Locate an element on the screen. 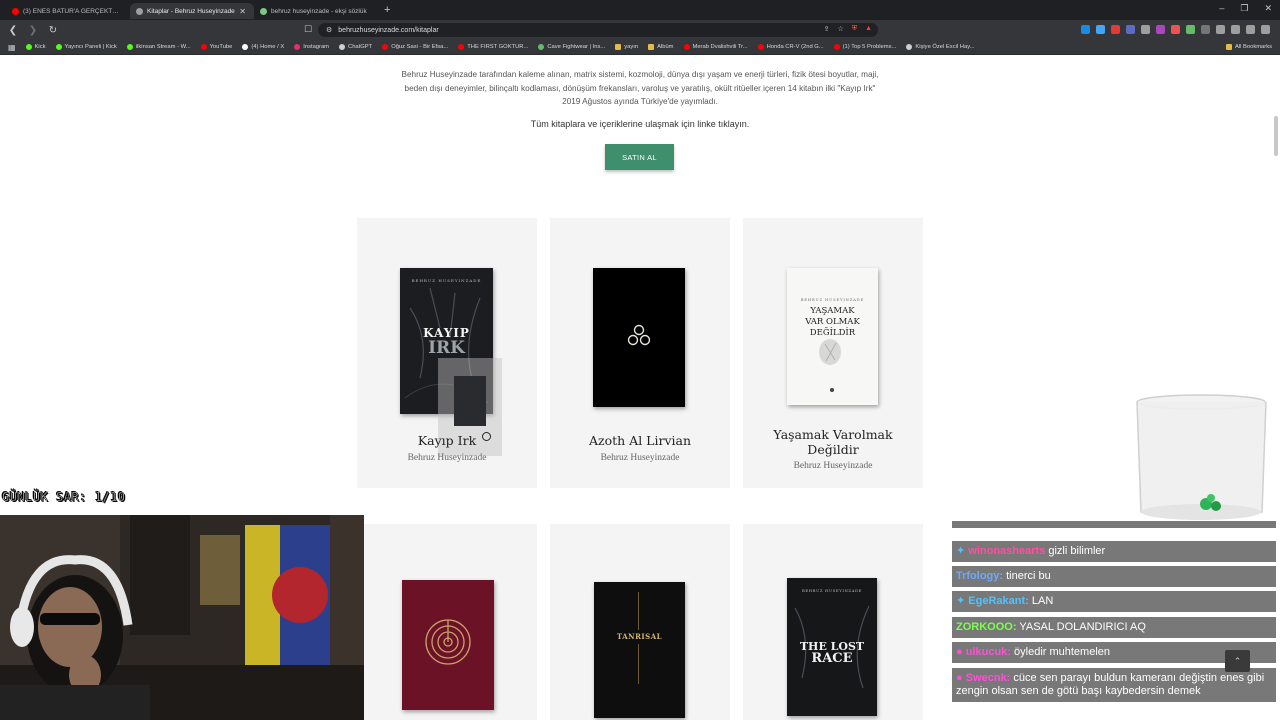  cover-author: BEHRUZ HUSEYINZADE is located at coordinates (832, 590).